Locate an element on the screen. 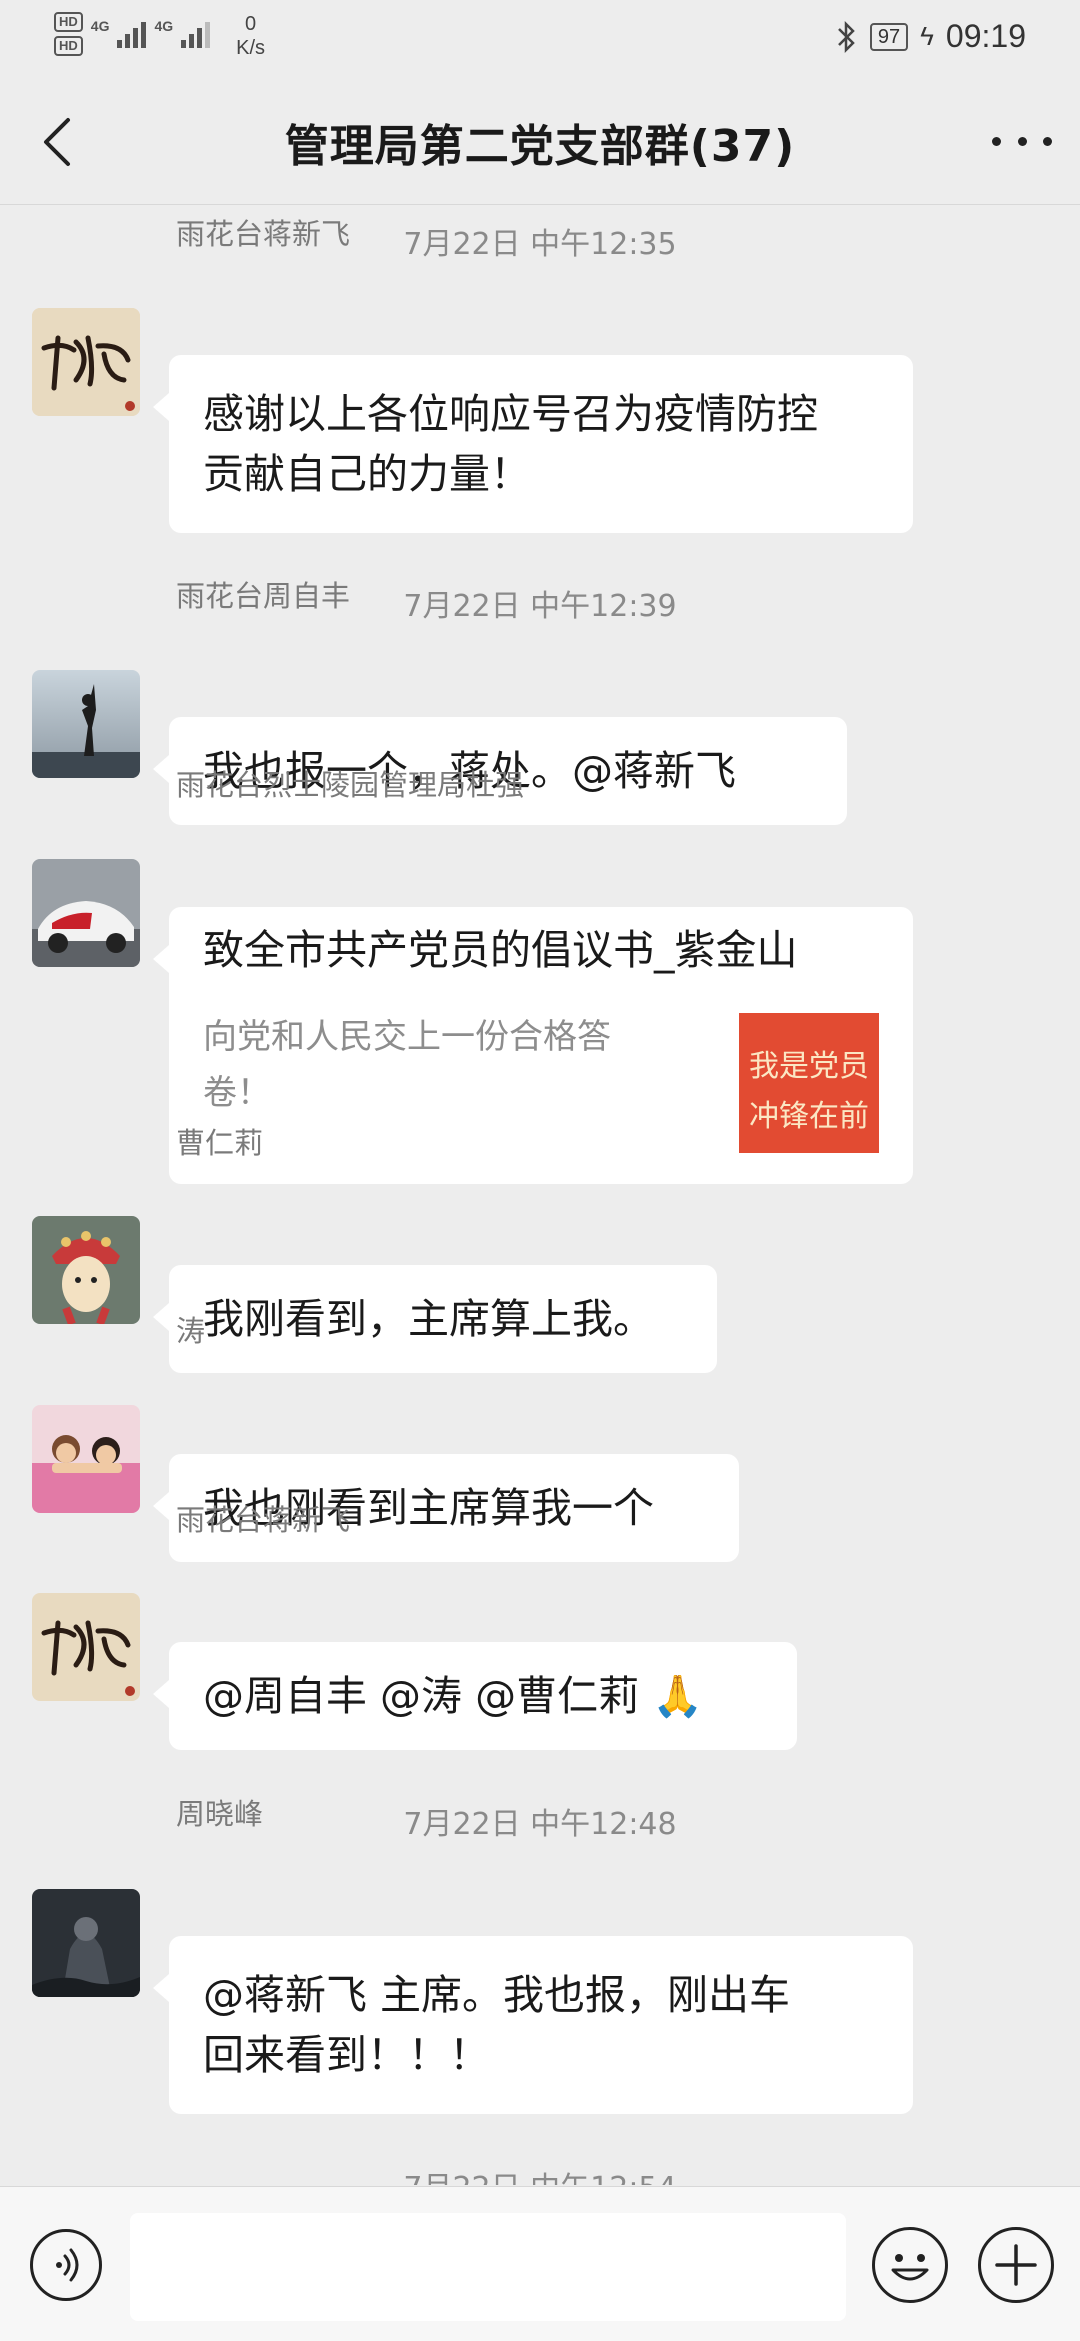 The height and width of the screenshot is (2341, 1080). network-speed: 0 K/s is located at coordinates (250, 36).